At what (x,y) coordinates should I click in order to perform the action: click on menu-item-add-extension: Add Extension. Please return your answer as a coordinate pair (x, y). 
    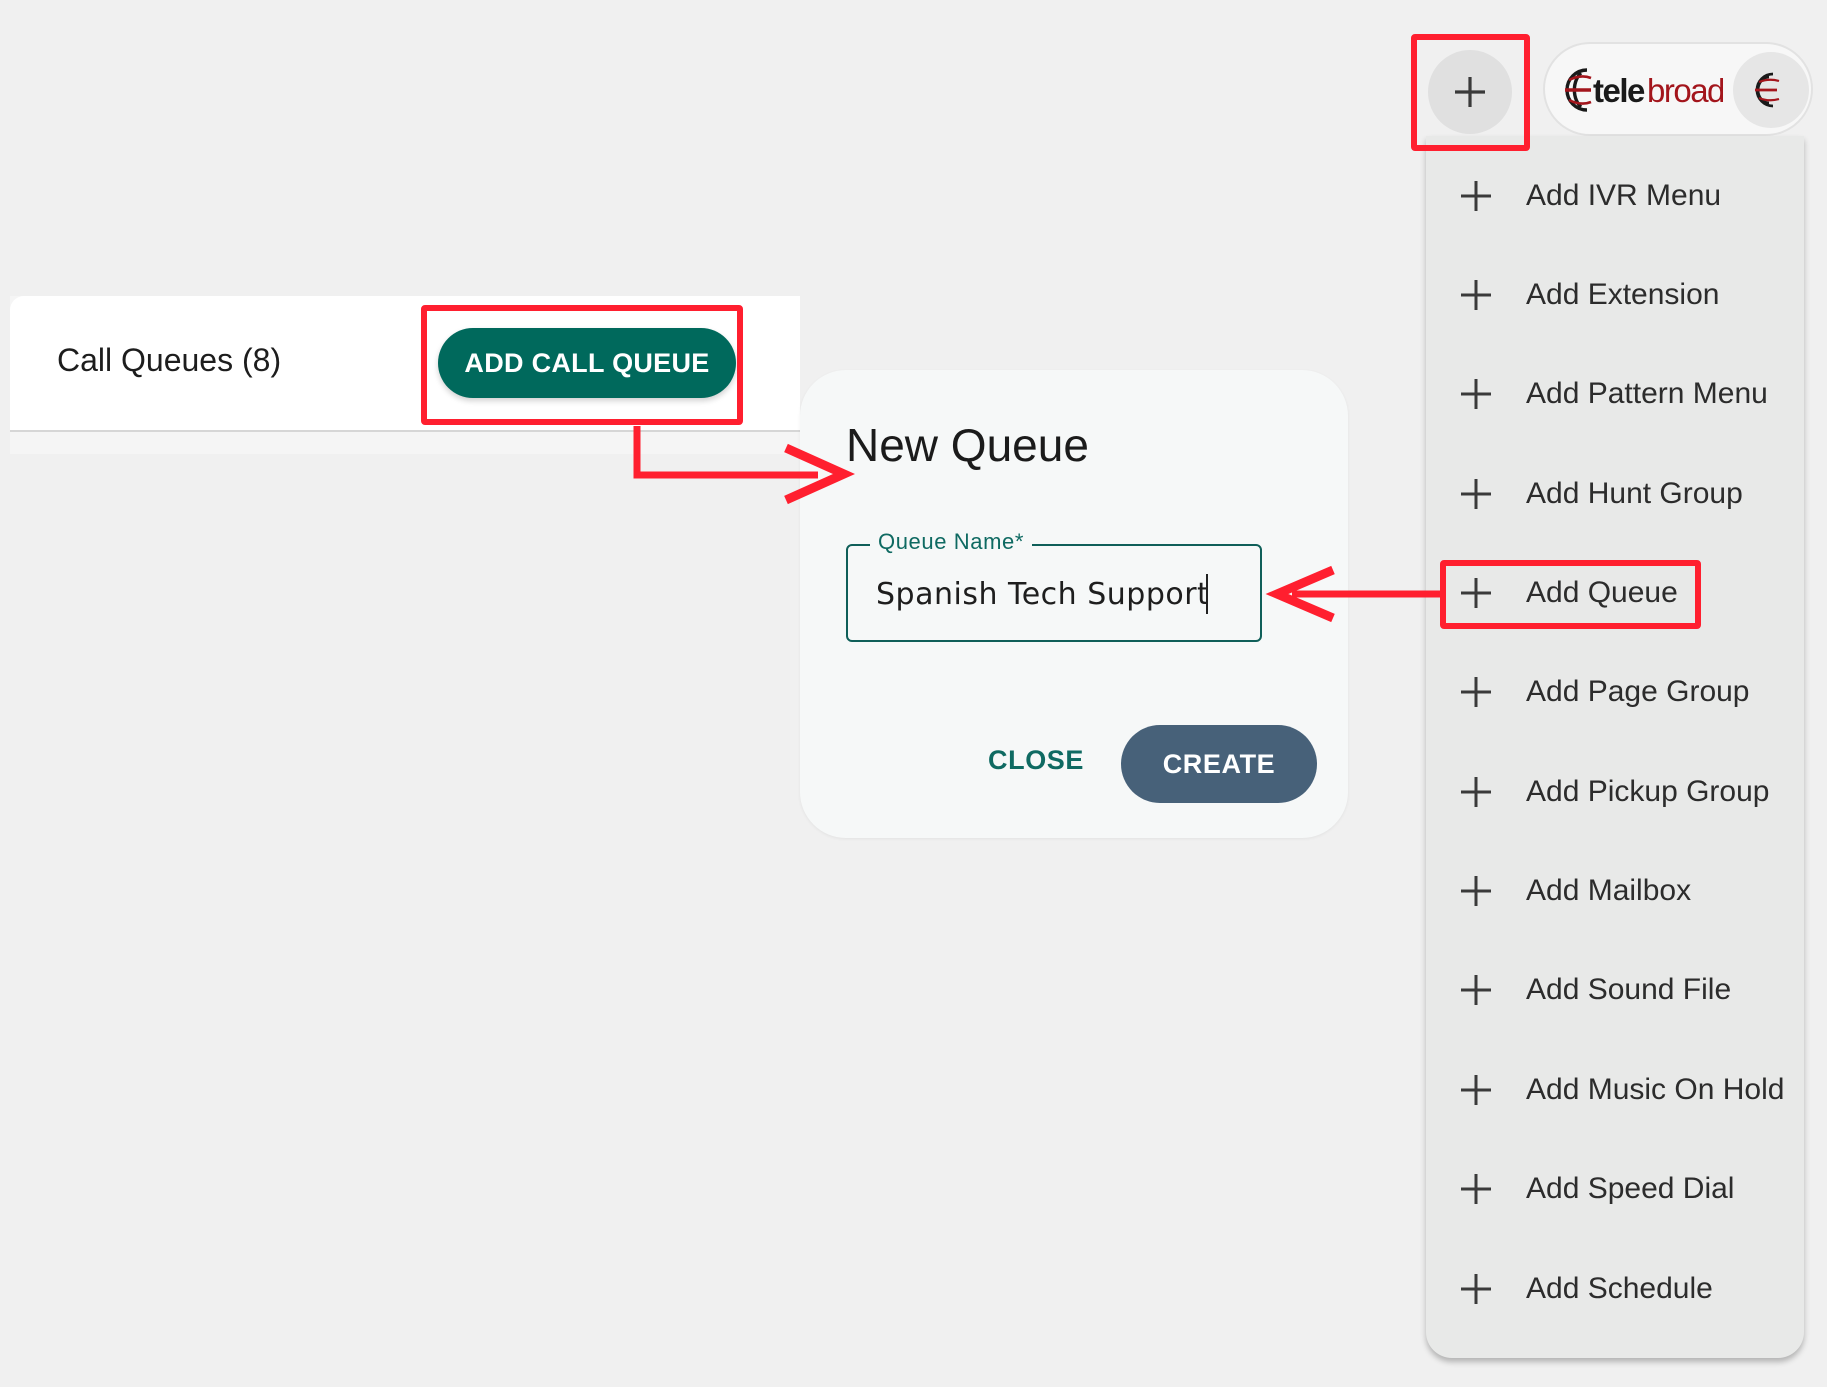
    Looking at the image, I should click on (1615, 294).